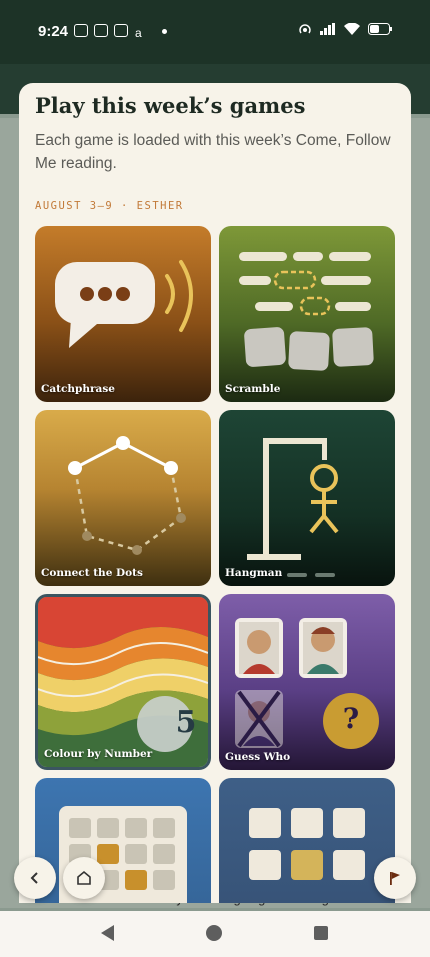  I want to click on back-icon, so click(34, 878).